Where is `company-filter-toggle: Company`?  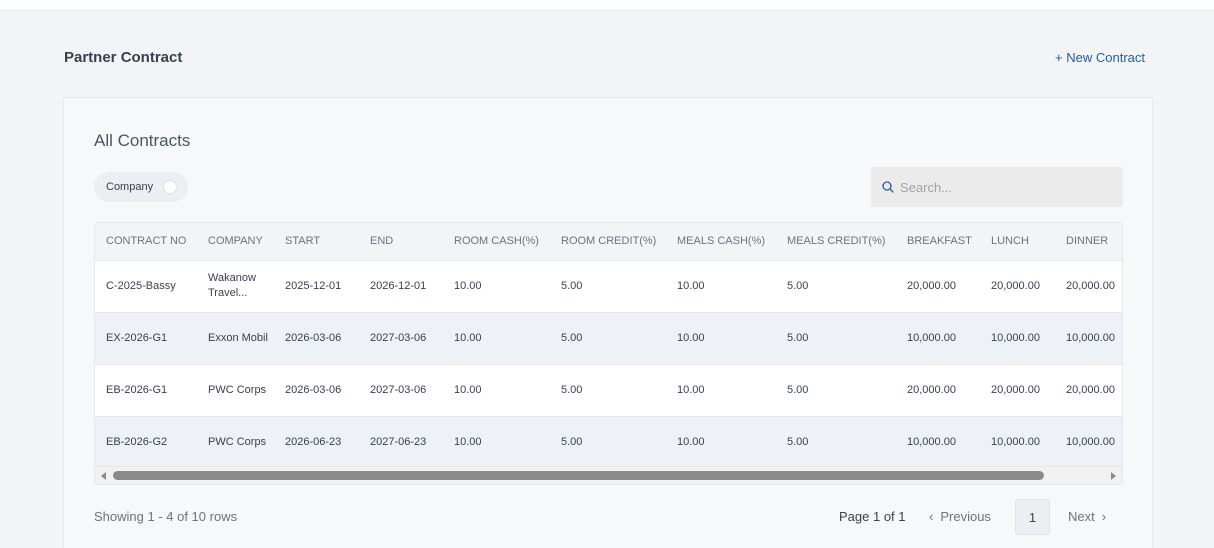 company-filter-toggle: Company is located at coordinates (141, 187).